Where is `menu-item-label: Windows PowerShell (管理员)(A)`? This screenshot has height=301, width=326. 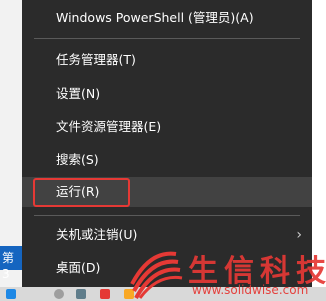
menu-item-label: Windows PowerShell (管理员)(A) is located at coordinates (155, 17).